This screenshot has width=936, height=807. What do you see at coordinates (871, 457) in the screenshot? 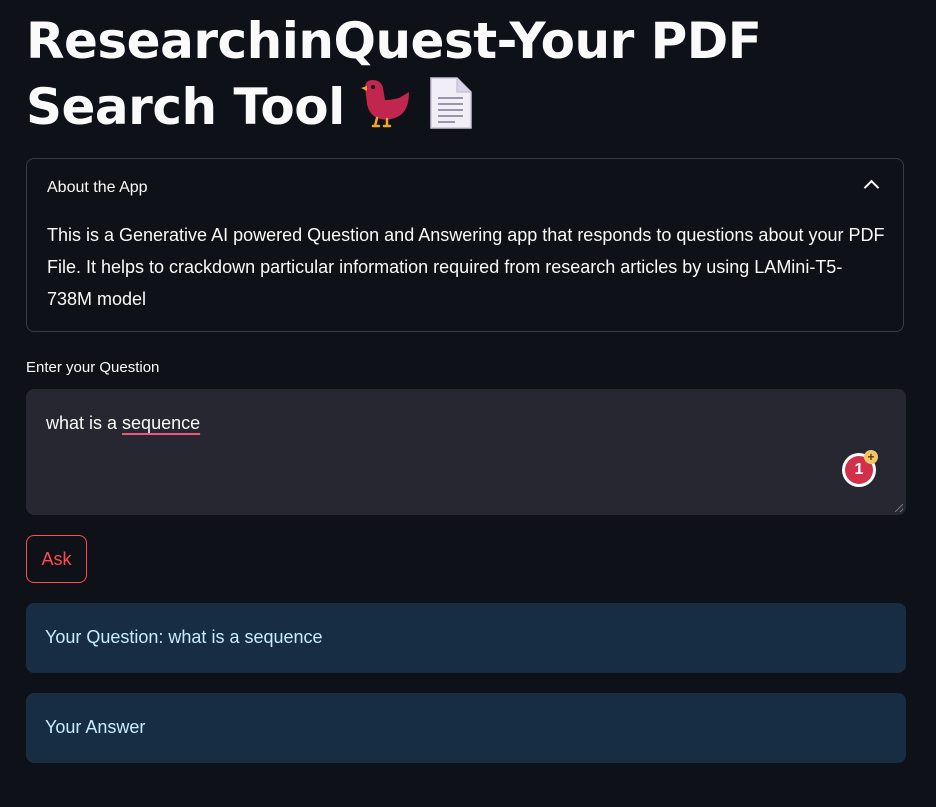
I see `grammar-badge-plus: +` at bounding box center [871, 457].